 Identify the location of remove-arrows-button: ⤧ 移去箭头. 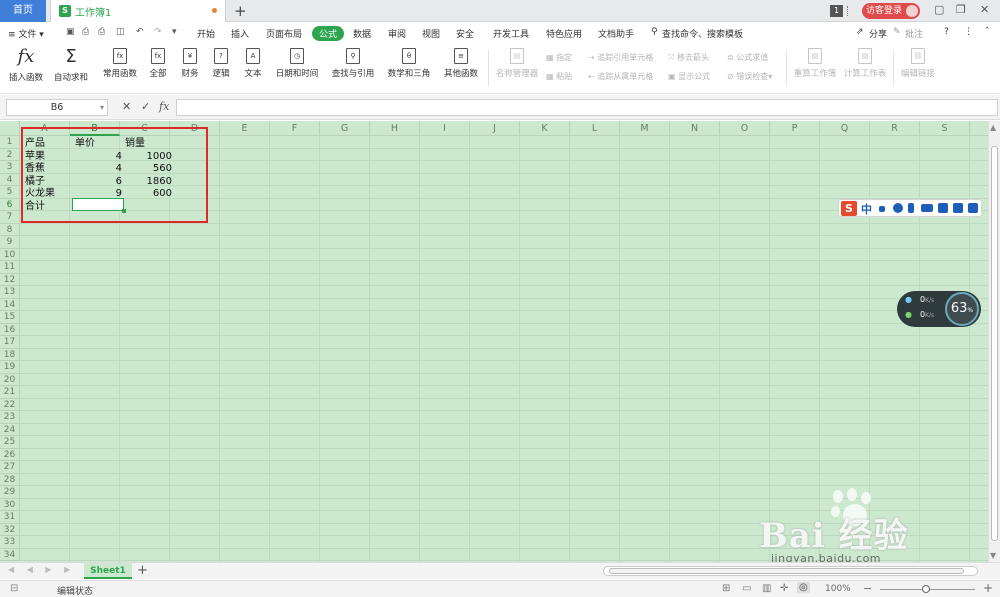
(688, 57).